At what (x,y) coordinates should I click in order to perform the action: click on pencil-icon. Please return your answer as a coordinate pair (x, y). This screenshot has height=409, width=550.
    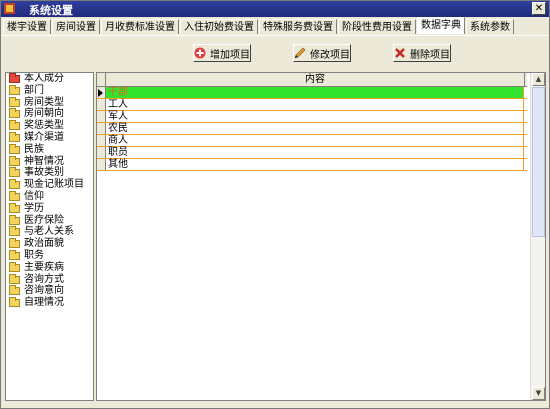
    Looking at the image, I should click on (300, 53).